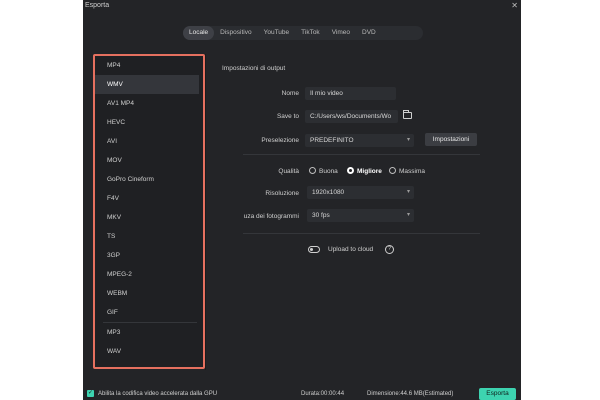 The height and width of the screenshot is (400, 600). Describe the element at coordinates (497, 394) in the screenshot. I see `export-button: Esporta` at that location.